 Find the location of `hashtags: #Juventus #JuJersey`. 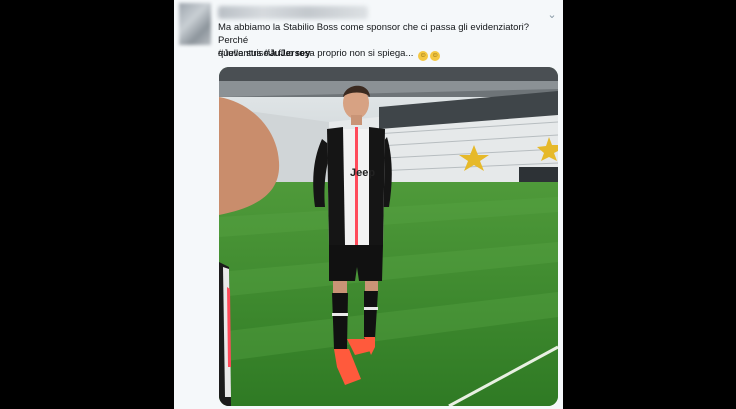

hashtags: #Juventus #JuJersey is located at coordinates (264, 53).